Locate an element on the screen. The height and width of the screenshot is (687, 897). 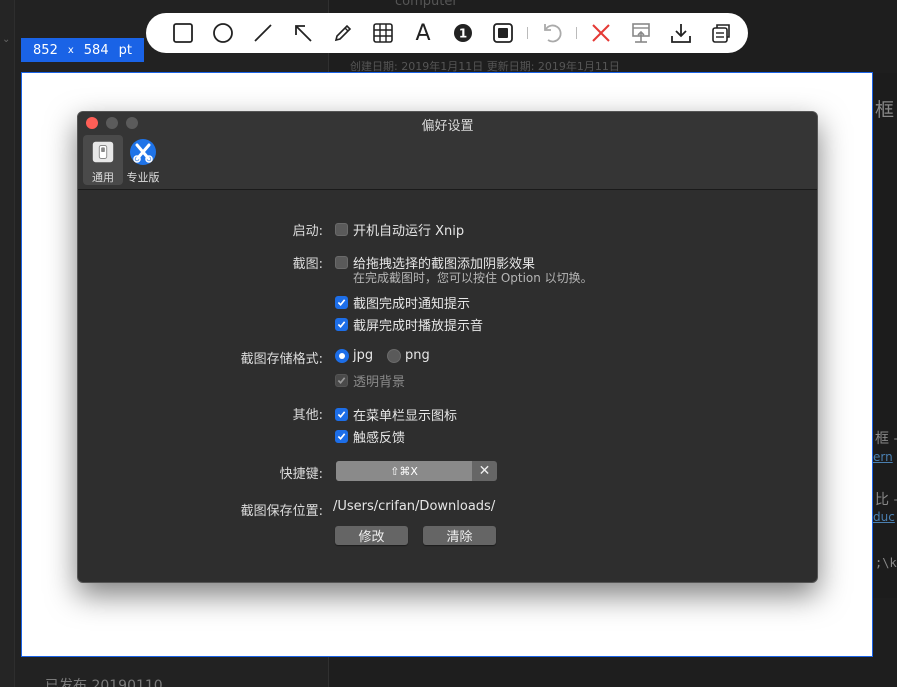
radio-selected-icon is located at coordinates (342, 355).